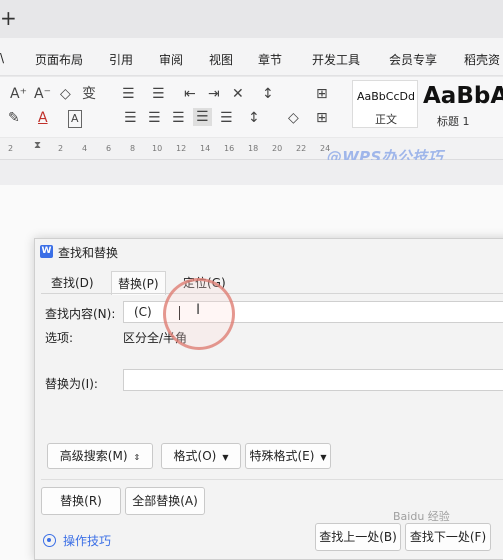  What do you see at coordinates (43, 118) in the screenshot?
I see `font-color-icon: A` at bounding box center [43, 118].